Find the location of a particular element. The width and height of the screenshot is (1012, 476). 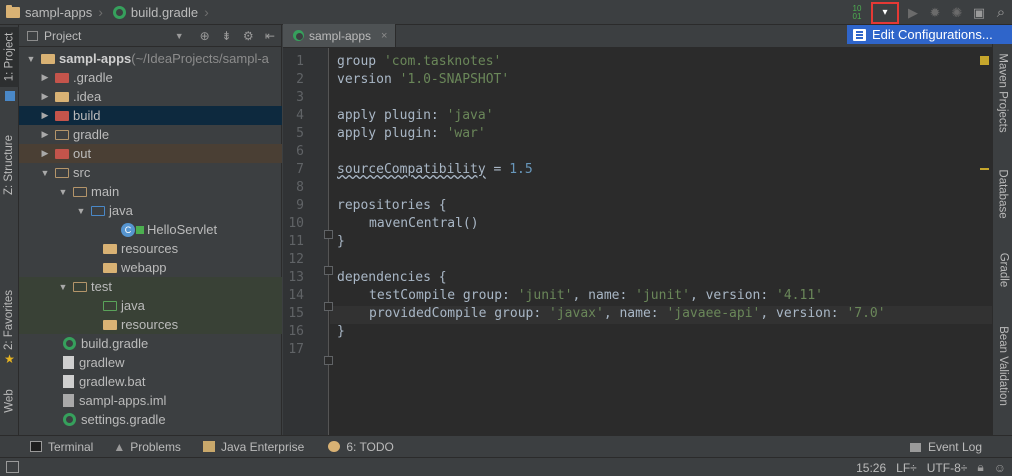

tree-item-label: .gradle is located at coordinates (93, 77).